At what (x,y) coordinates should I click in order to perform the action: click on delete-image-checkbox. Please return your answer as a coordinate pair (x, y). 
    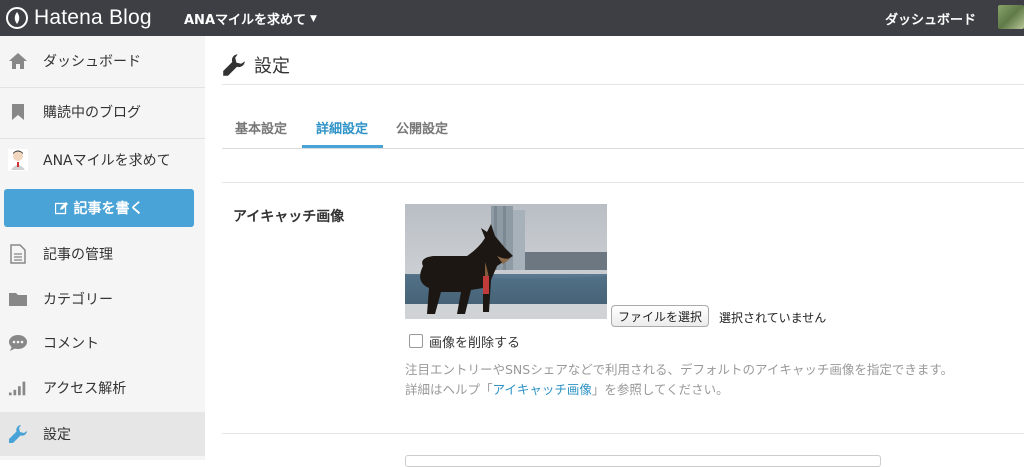
    Looking at the image, I should click on (416, 341).